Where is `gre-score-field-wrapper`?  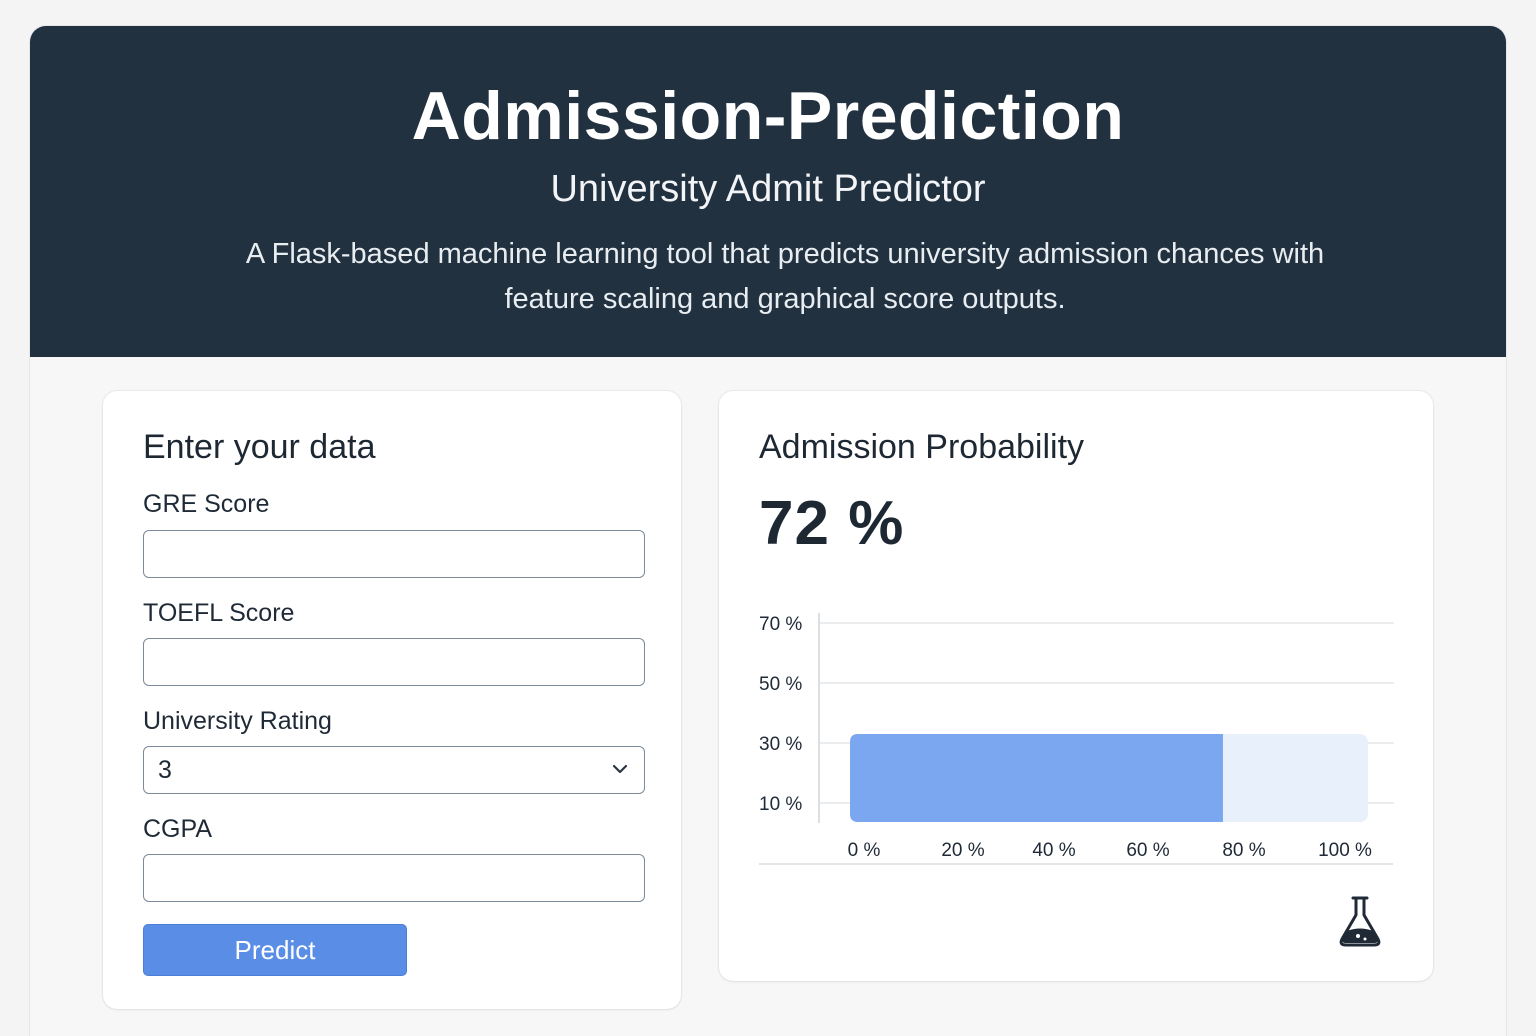
gre-score-field-wrapper is located at coordinates (394, 554).